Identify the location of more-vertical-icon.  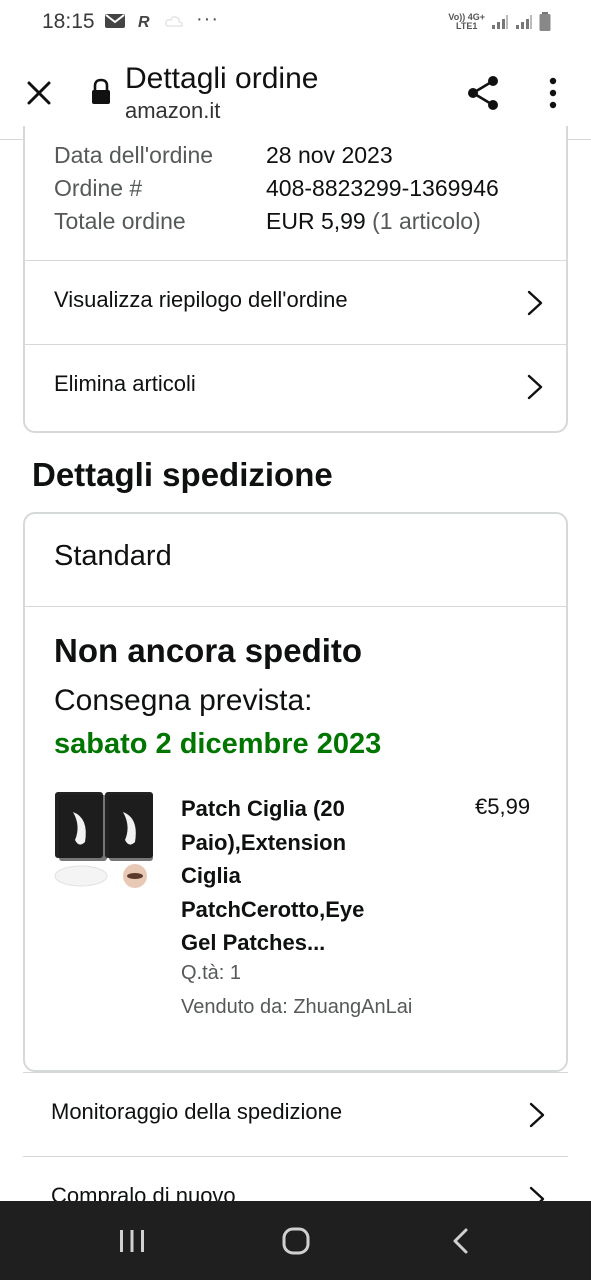
(553, 93).